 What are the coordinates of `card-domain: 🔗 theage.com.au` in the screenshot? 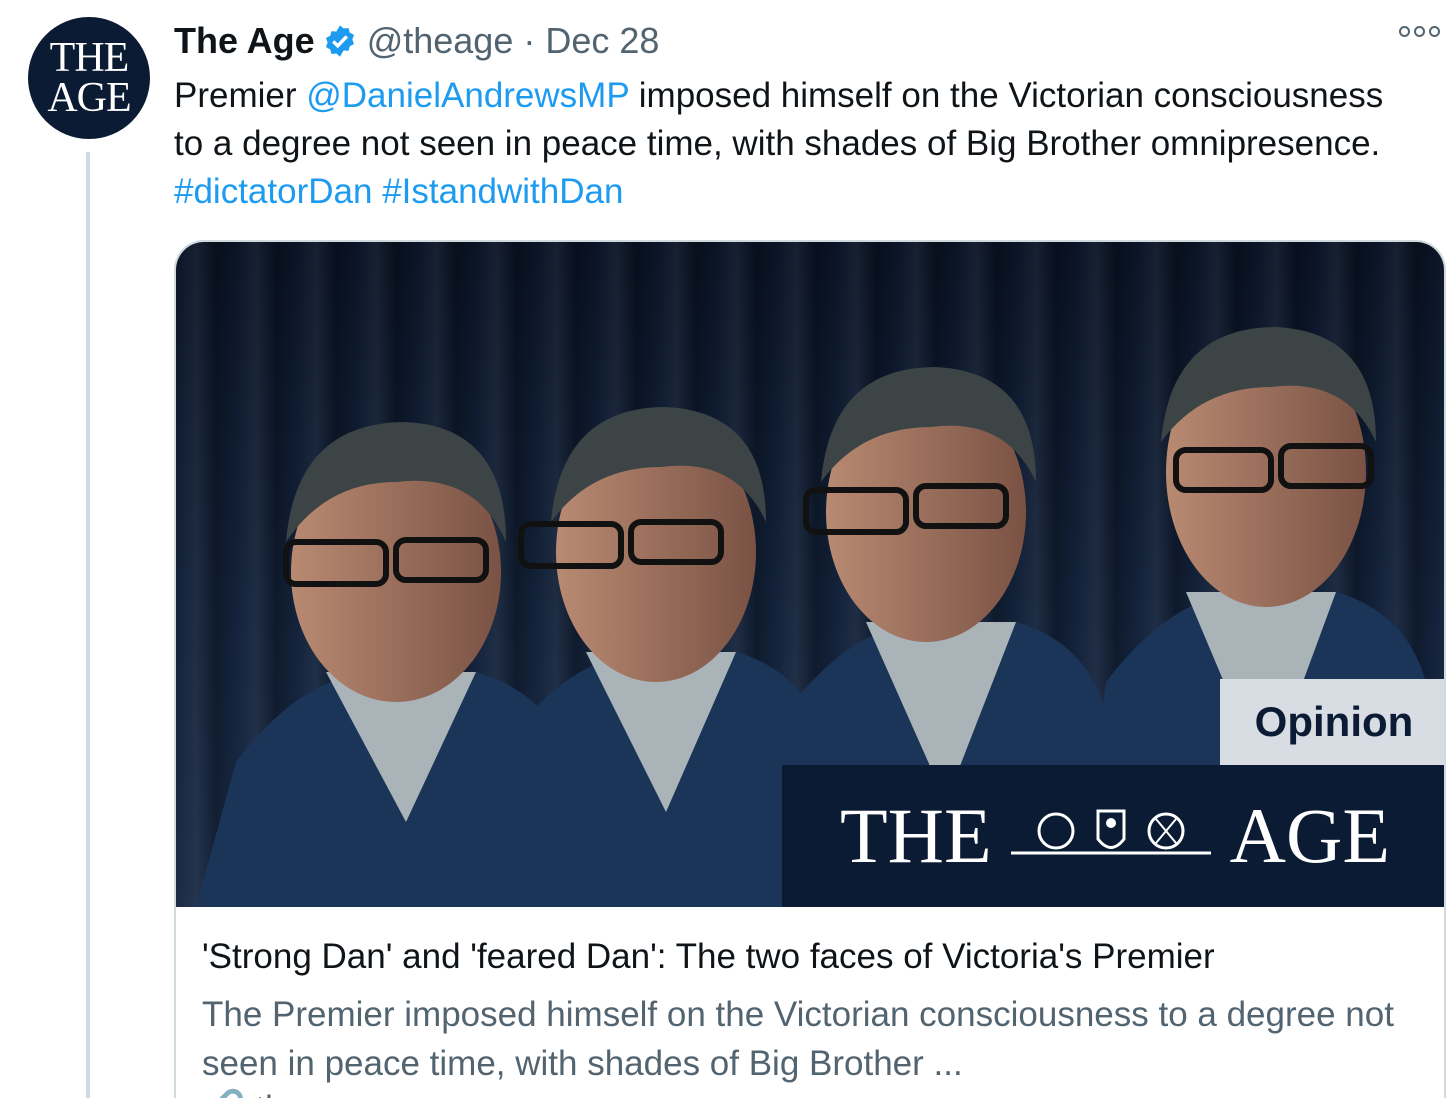 It's located at (344, 1093).